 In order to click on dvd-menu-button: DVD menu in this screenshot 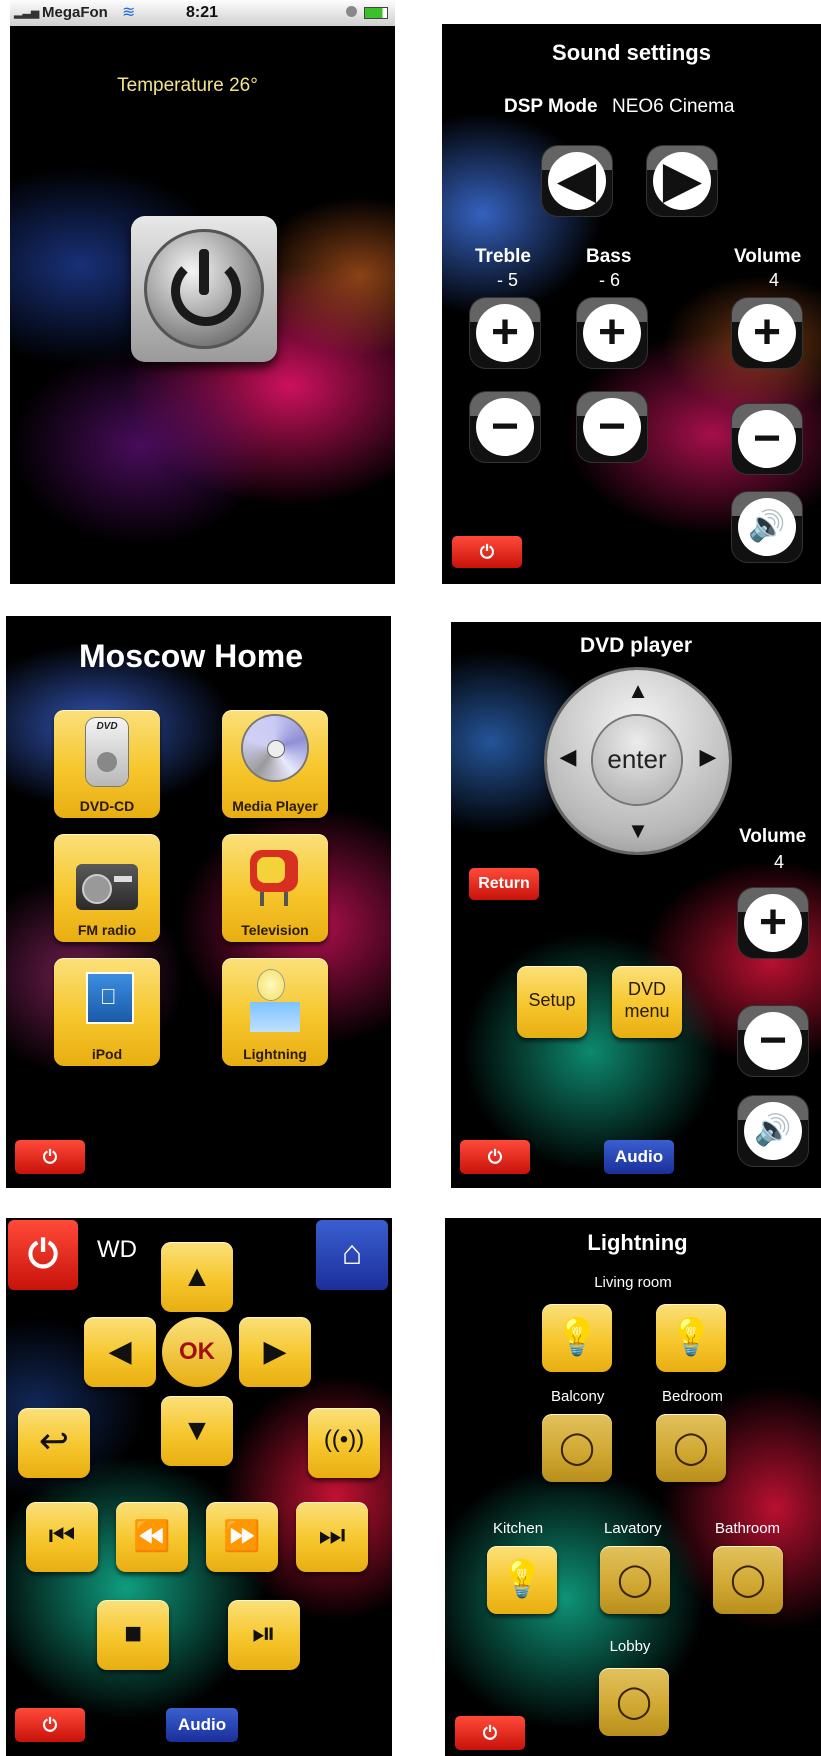, I will do `click(647, 1002)`.